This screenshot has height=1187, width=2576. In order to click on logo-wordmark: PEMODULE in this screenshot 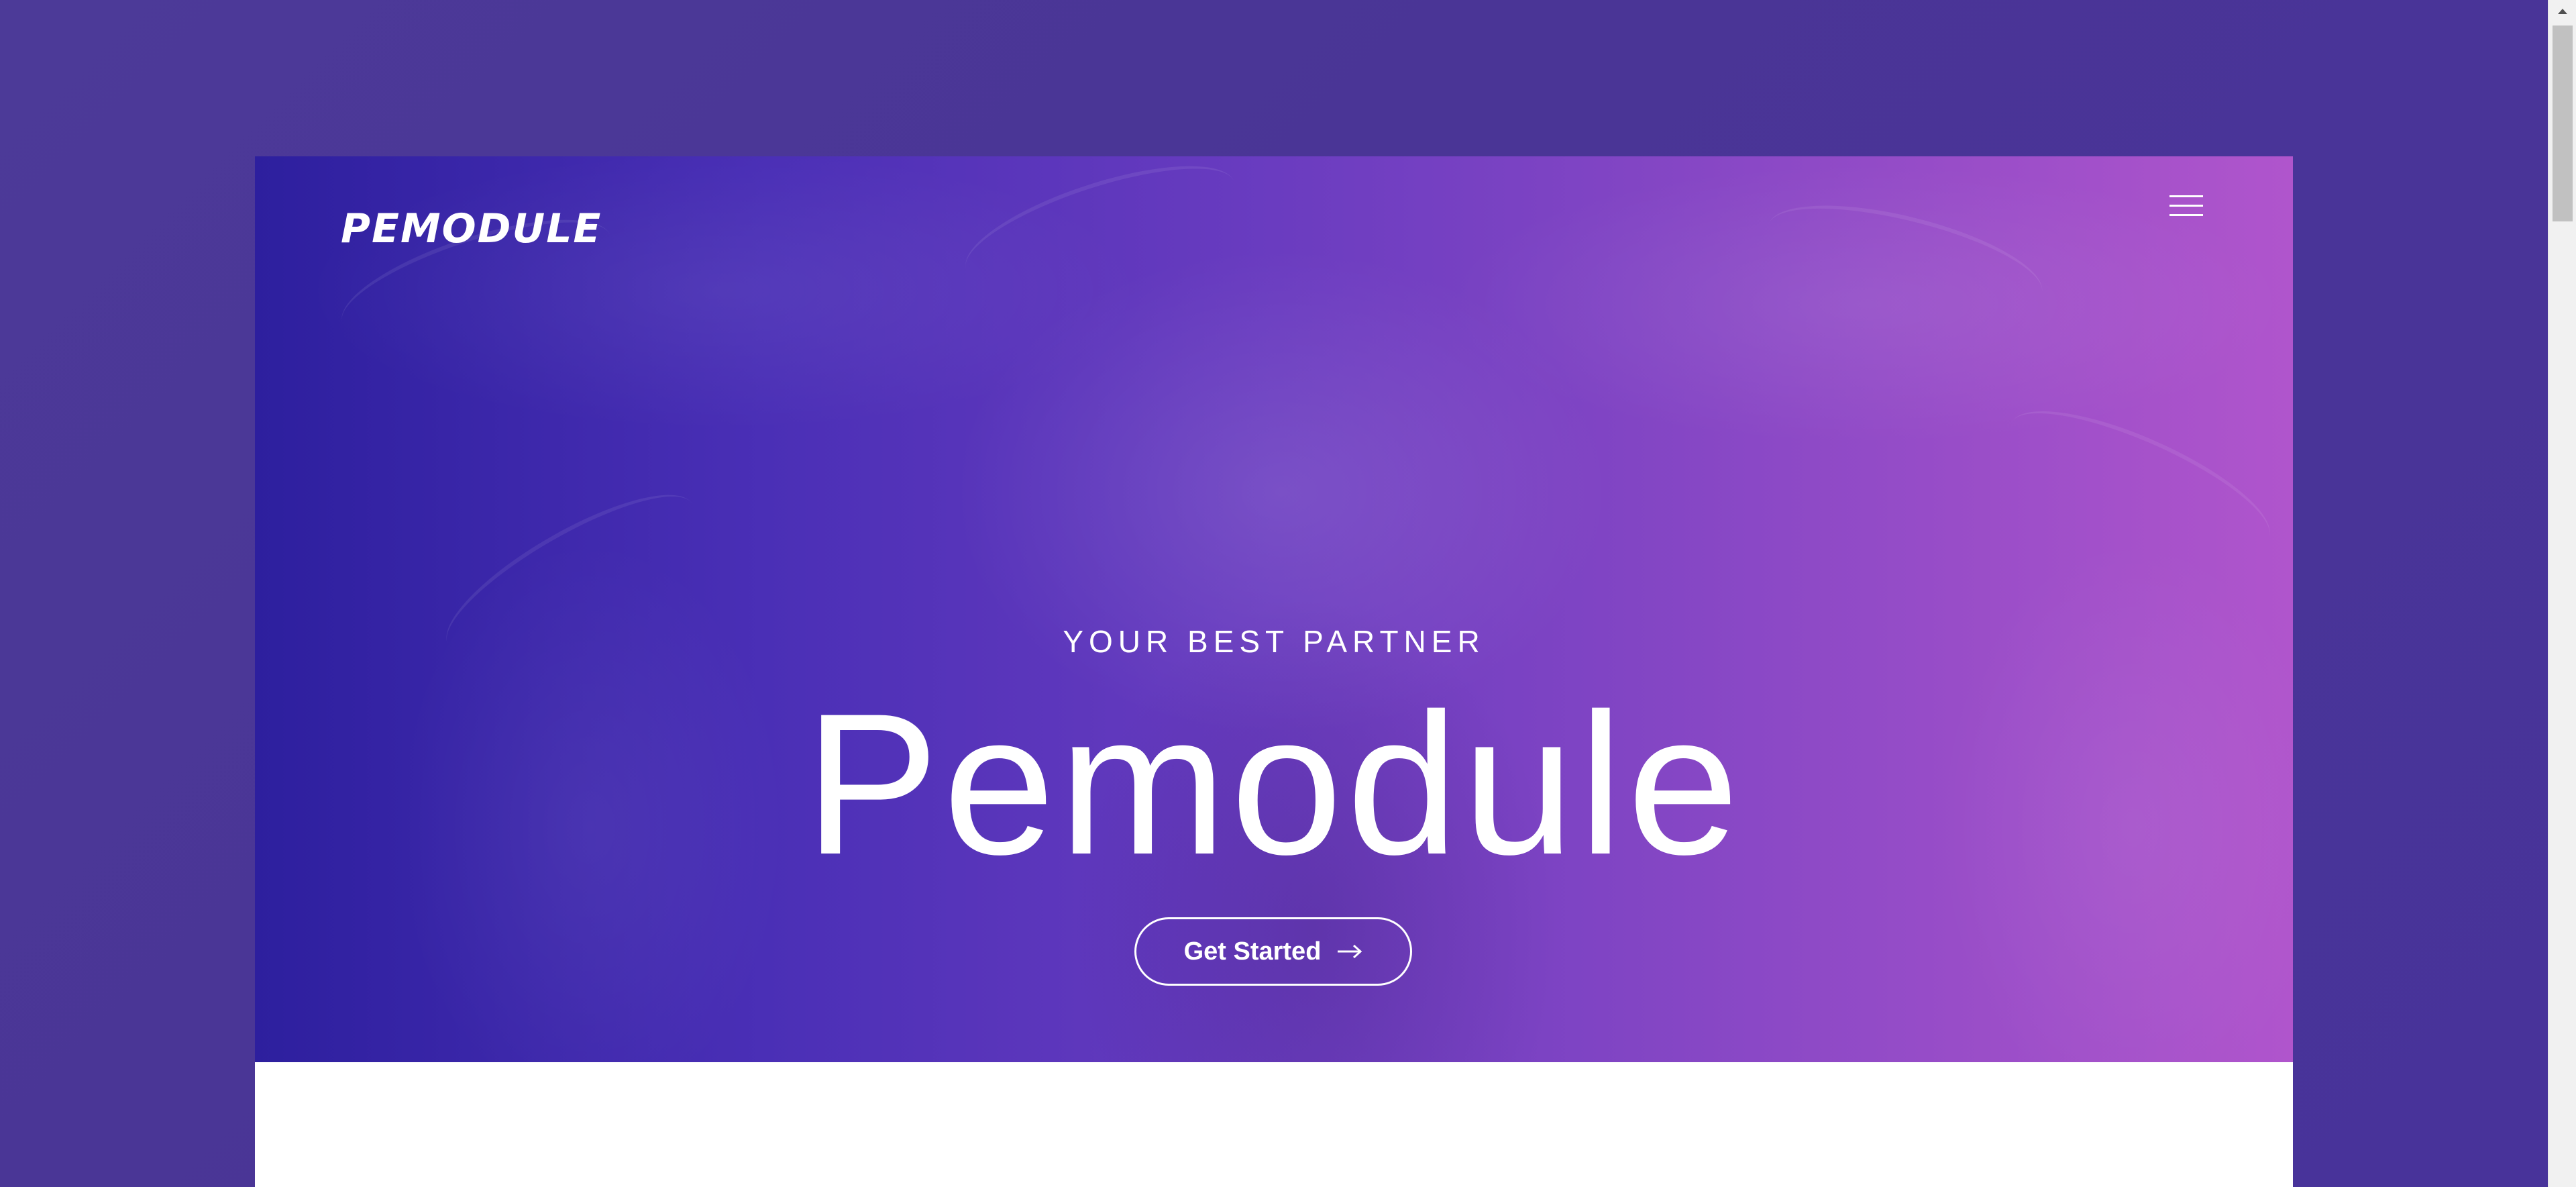, I will do `click(471, 228)`.